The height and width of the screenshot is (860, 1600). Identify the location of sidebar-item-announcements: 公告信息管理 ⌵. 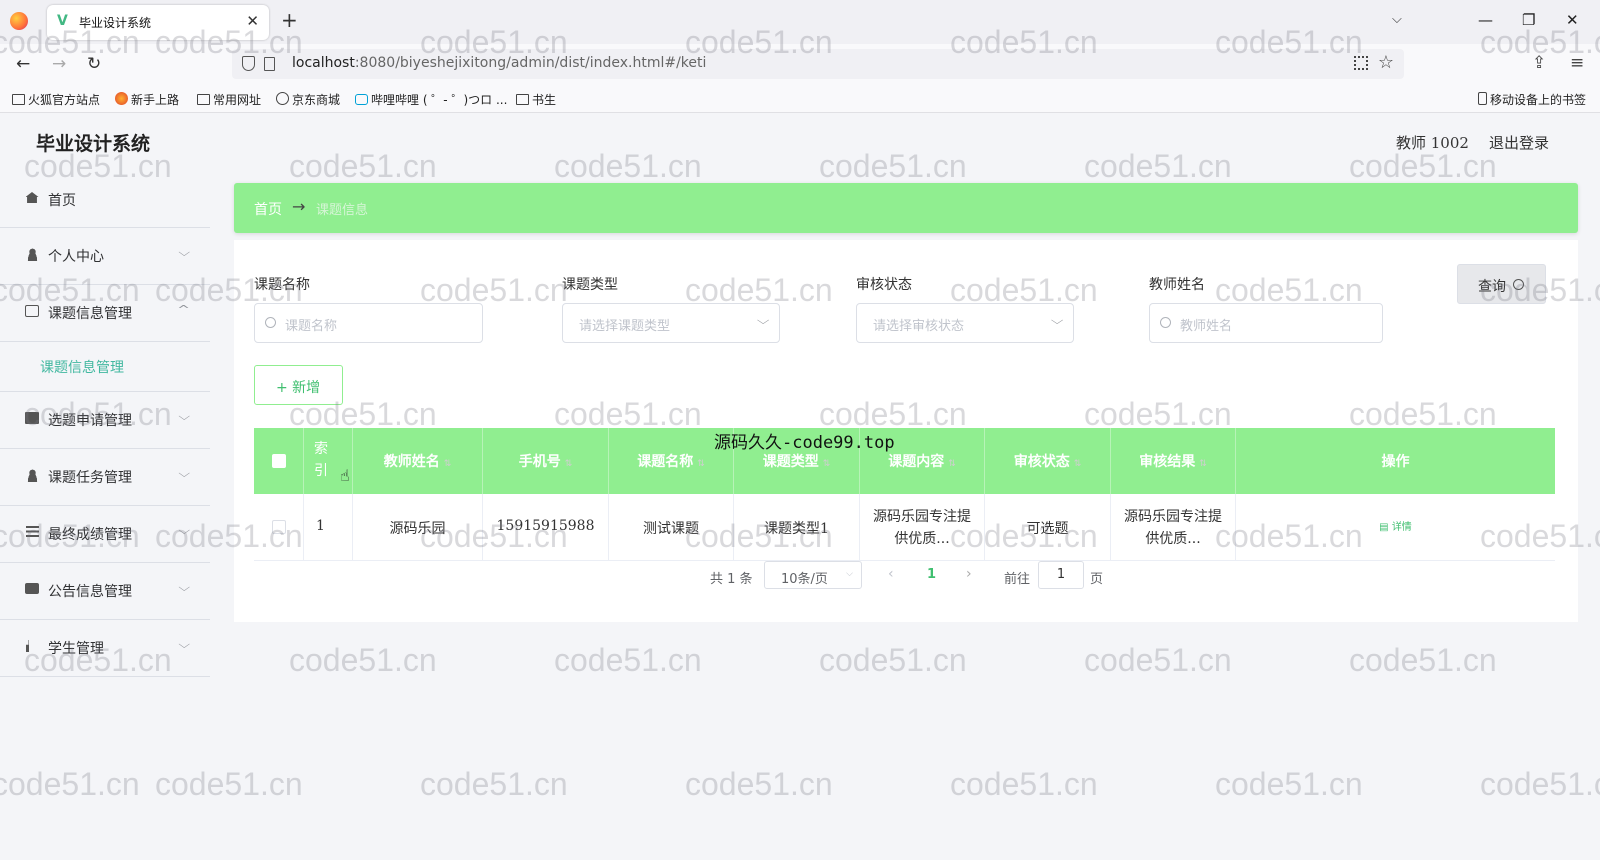
(105, 591).